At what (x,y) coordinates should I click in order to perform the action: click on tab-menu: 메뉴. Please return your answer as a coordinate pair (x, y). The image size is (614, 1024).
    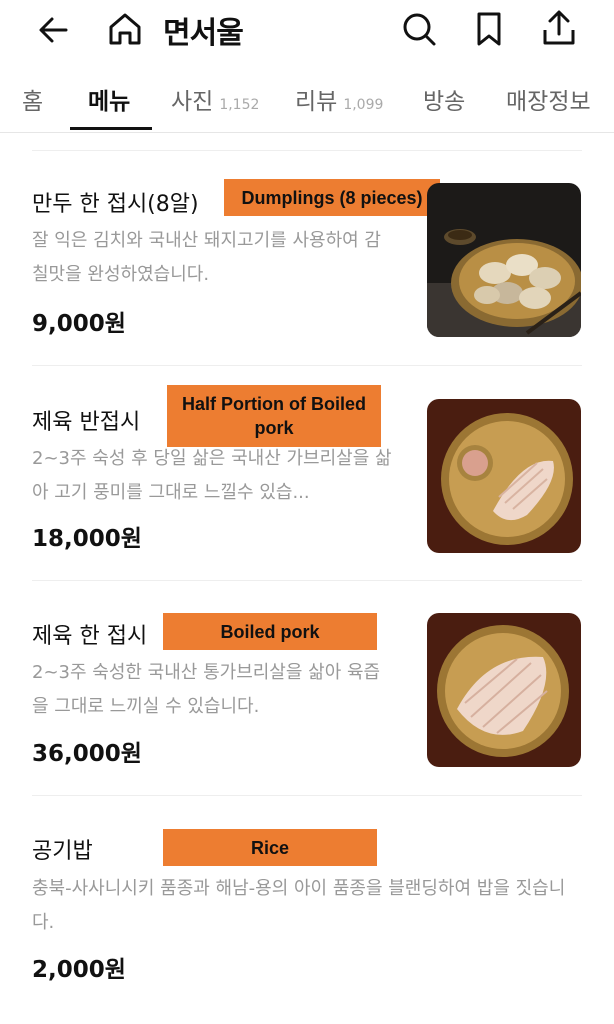
    Looking at the image, I should click on (109, 99).